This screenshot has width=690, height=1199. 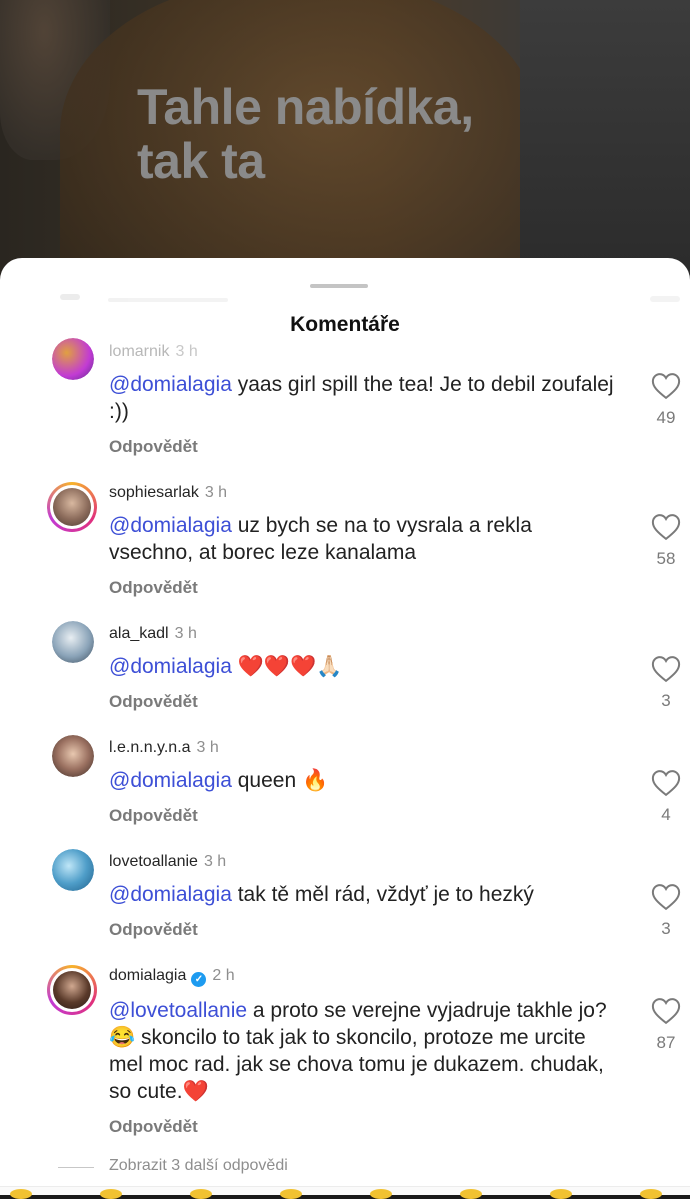 I want to click on comment-meta: l.e.n.n.y.n.a 3 h, so click(x=164, y=748).